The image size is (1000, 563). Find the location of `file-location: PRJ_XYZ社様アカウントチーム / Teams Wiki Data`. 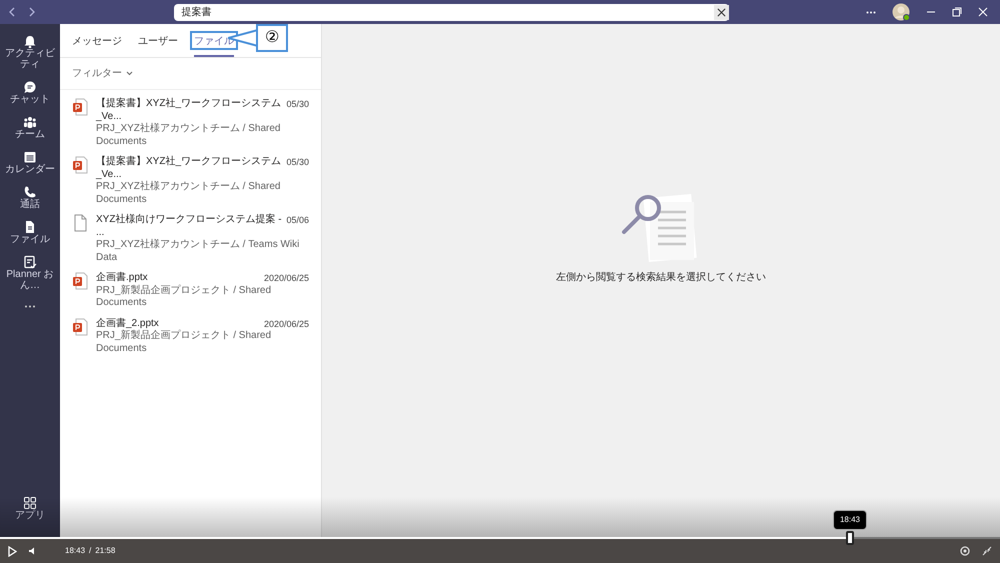

file-location: PRJ_XYZ社様アカウントチーム / Teams Wiki Data is located at coordinates (198, 251).